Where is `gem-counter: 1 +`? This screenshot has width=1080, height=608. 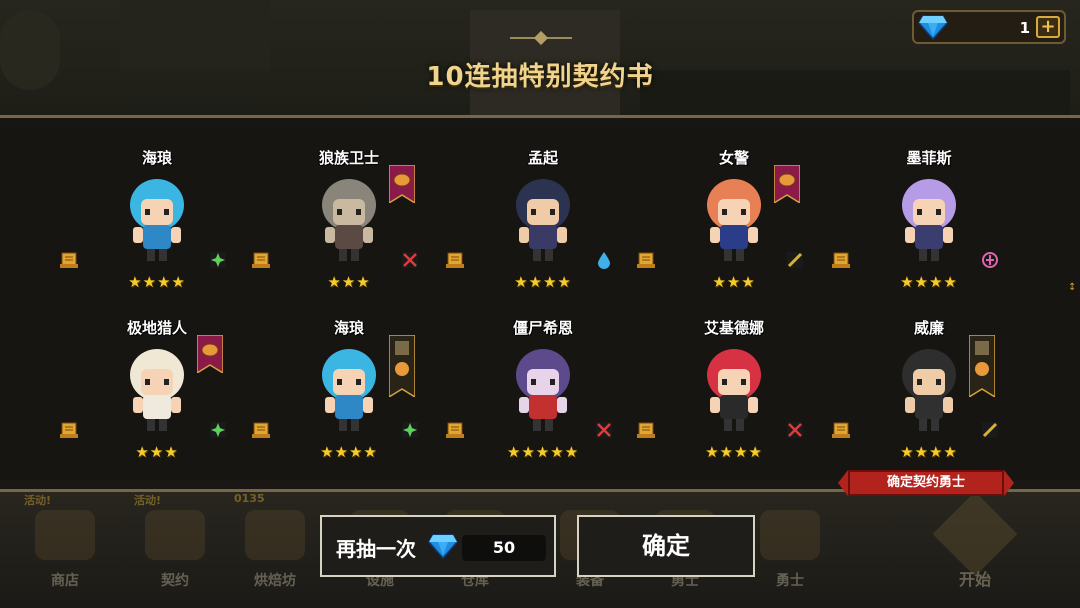
gem-counter: 1 + is located at coordinates (989, 27).